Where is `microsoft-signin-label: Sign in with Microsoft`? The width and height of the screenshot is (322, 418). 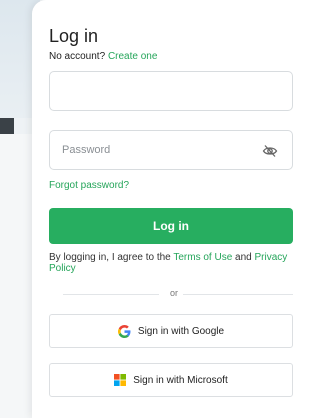
microsoft-signin-label: Sign in with Microsoft is located at coordinates (180, 380).